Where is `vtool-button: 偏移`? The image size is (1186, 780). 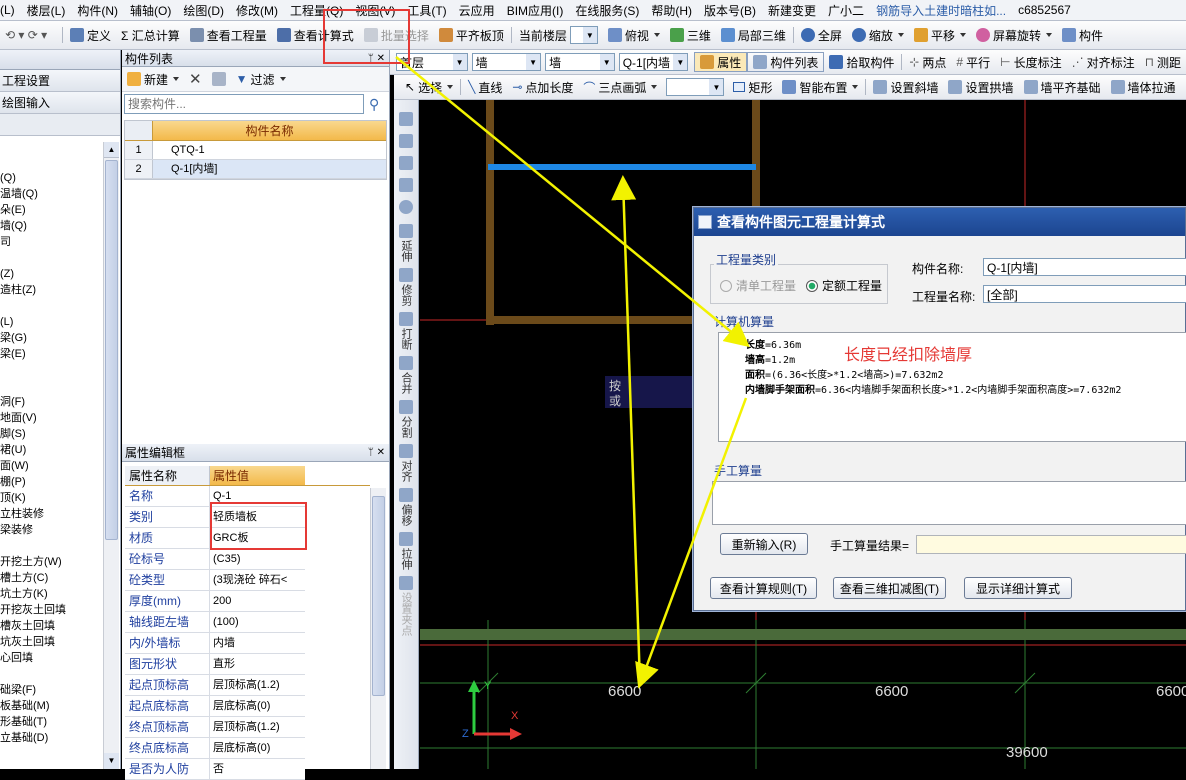
vtool-button: 偏移 is located at coordinates (406, 507).